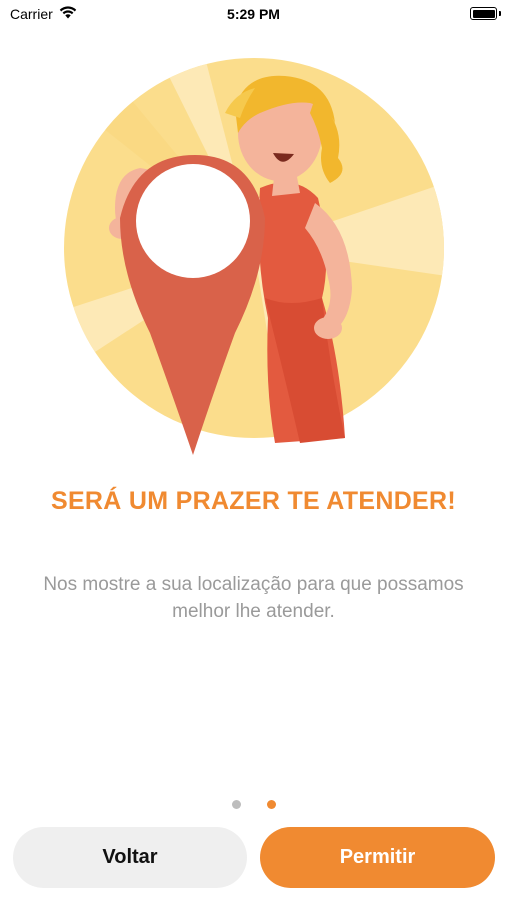 The image size is (507, 900). What do you see at coordinates (271, 804) in the screenshot?
I see `page-dot-2-active` at bounding box center [271, 804].